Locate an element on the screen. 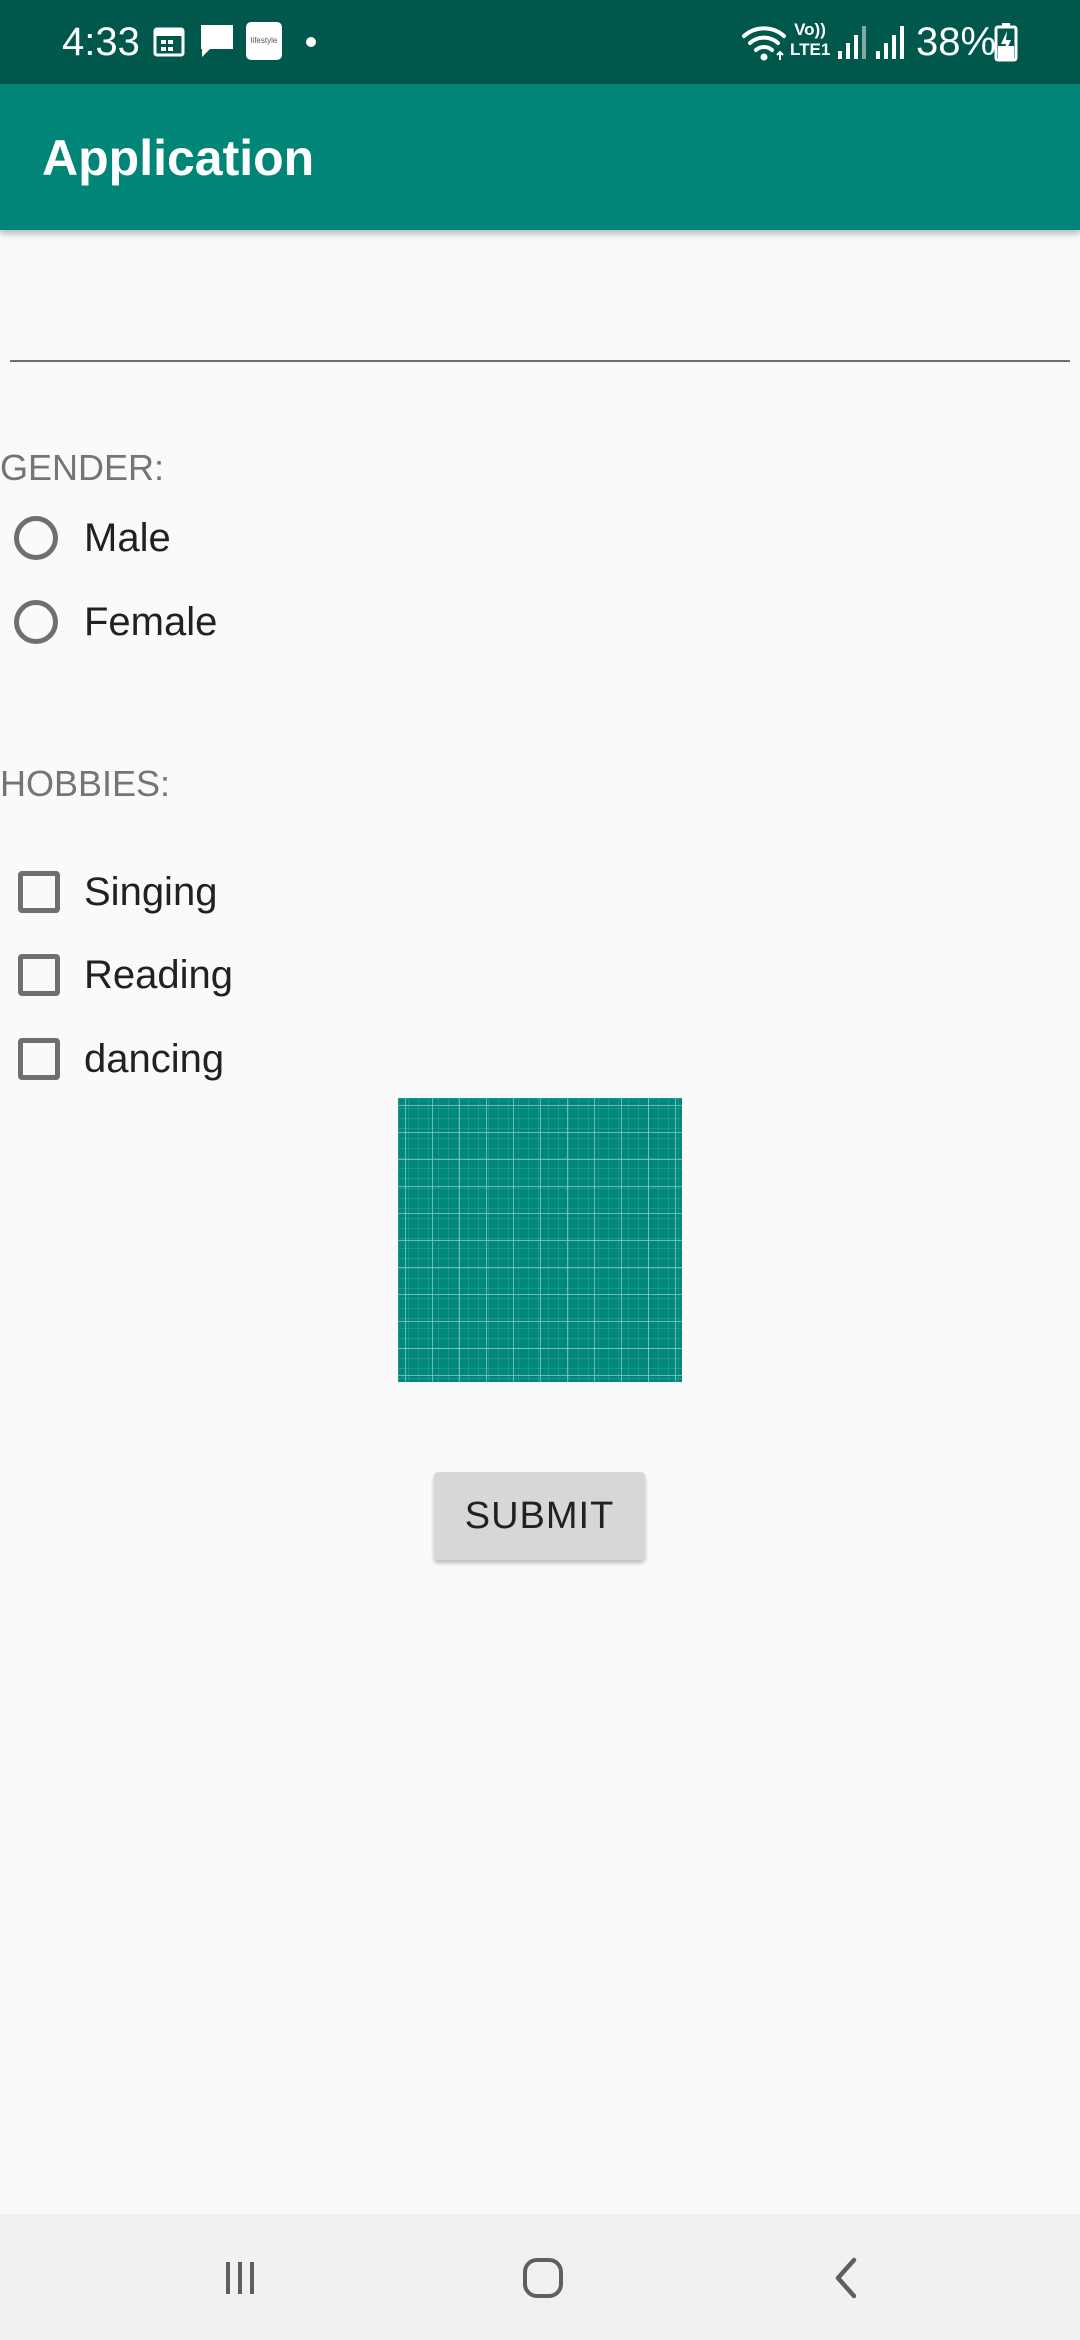  gender-label: GENDER: is located at coordinates (82, 467).